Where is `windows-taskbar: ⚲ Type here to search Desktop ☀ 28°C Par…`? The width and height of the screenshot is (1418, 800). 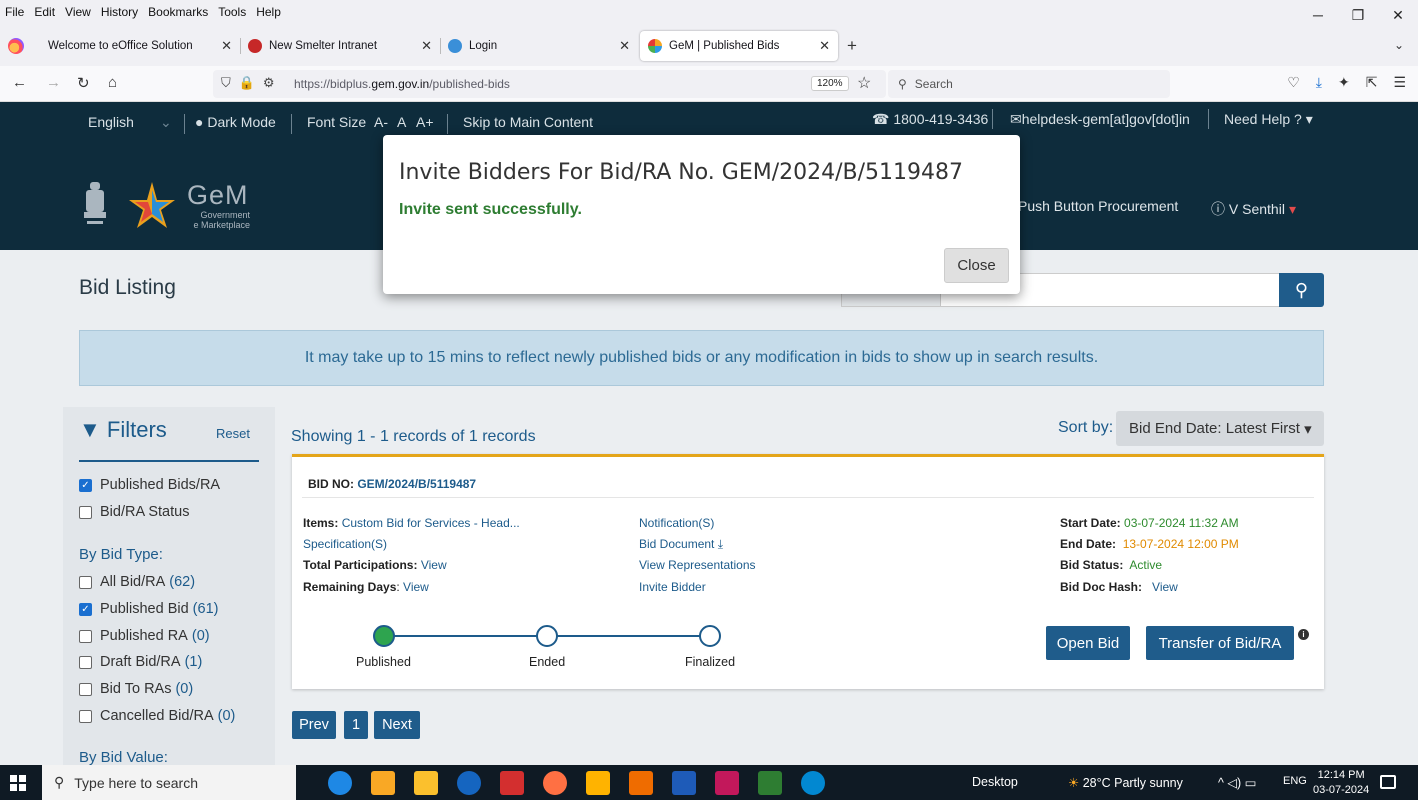 windows-taskbar: ⚲ Type here to search Desktop ☀ 28°C Par… is located at coordinates (709, 782).